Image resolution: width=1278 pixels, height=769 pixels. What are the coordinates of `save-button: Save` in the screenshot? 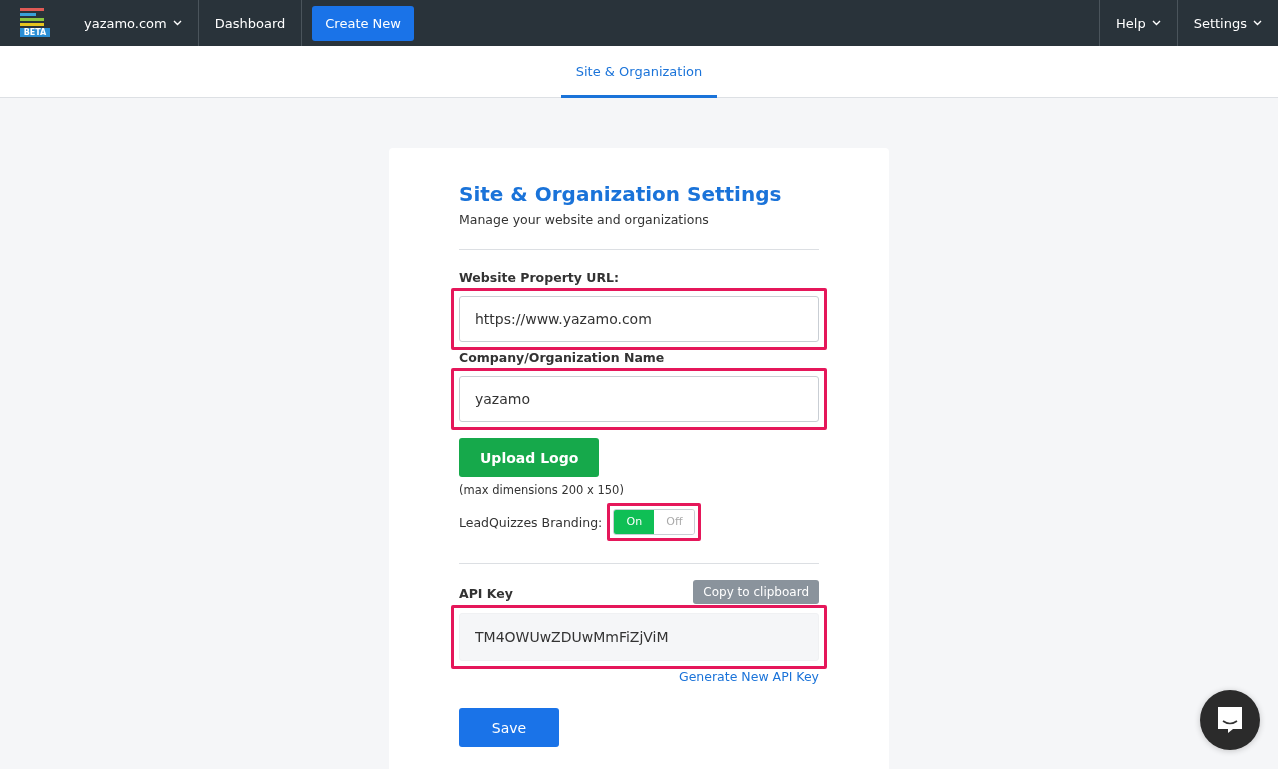 It's located at (509, 727).